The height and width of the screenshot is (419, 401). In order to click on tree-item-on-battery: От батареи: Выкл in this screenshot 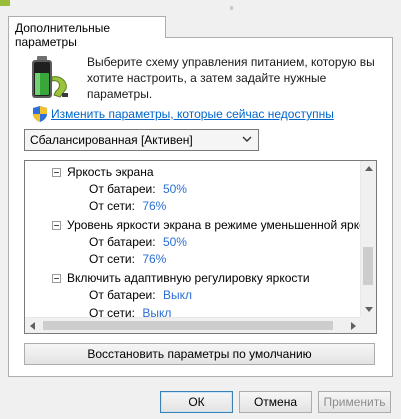, I will do `click(140, 297)`.